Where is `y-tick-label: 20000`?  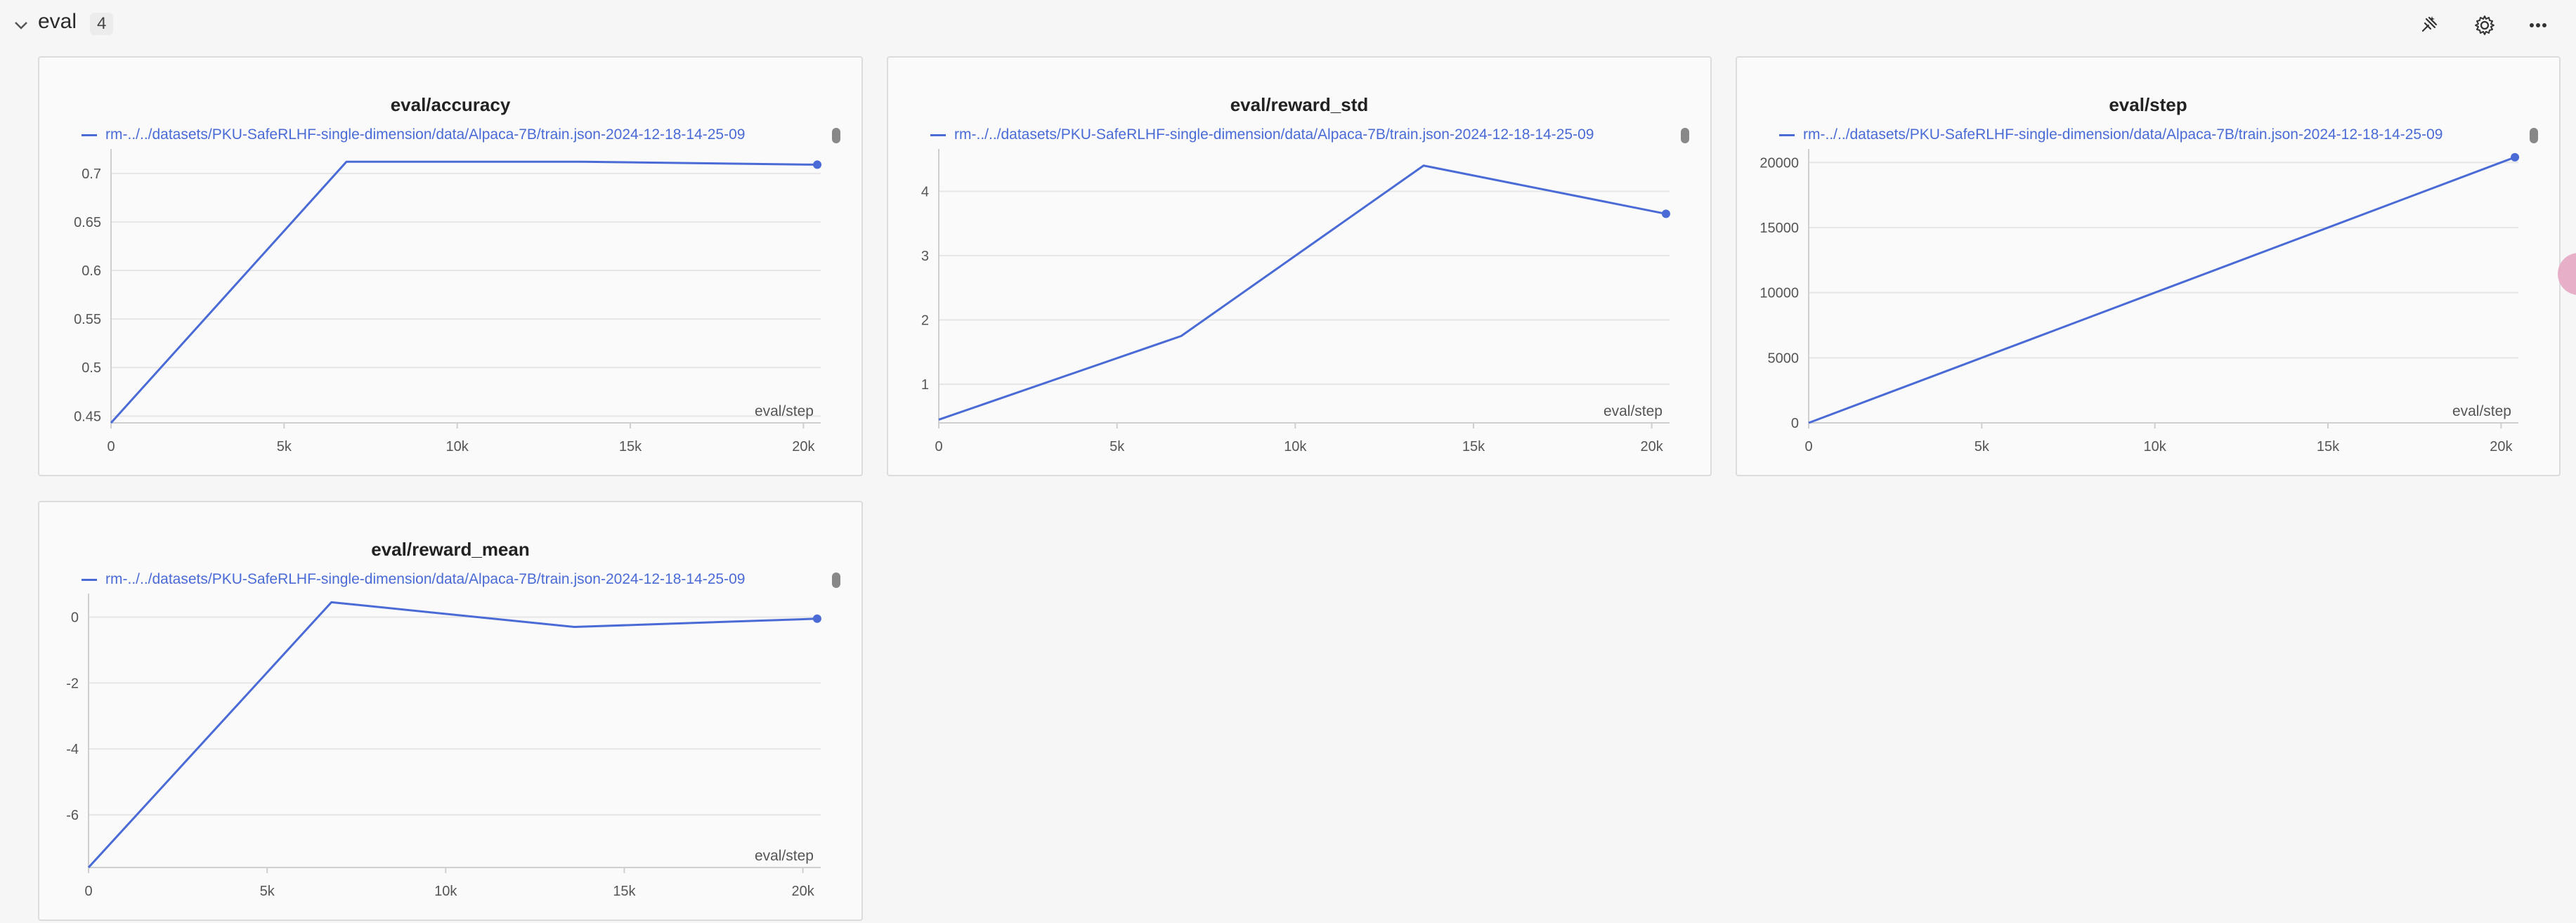
y-tick-label: 20000 is located at coordinates (1779, 163).